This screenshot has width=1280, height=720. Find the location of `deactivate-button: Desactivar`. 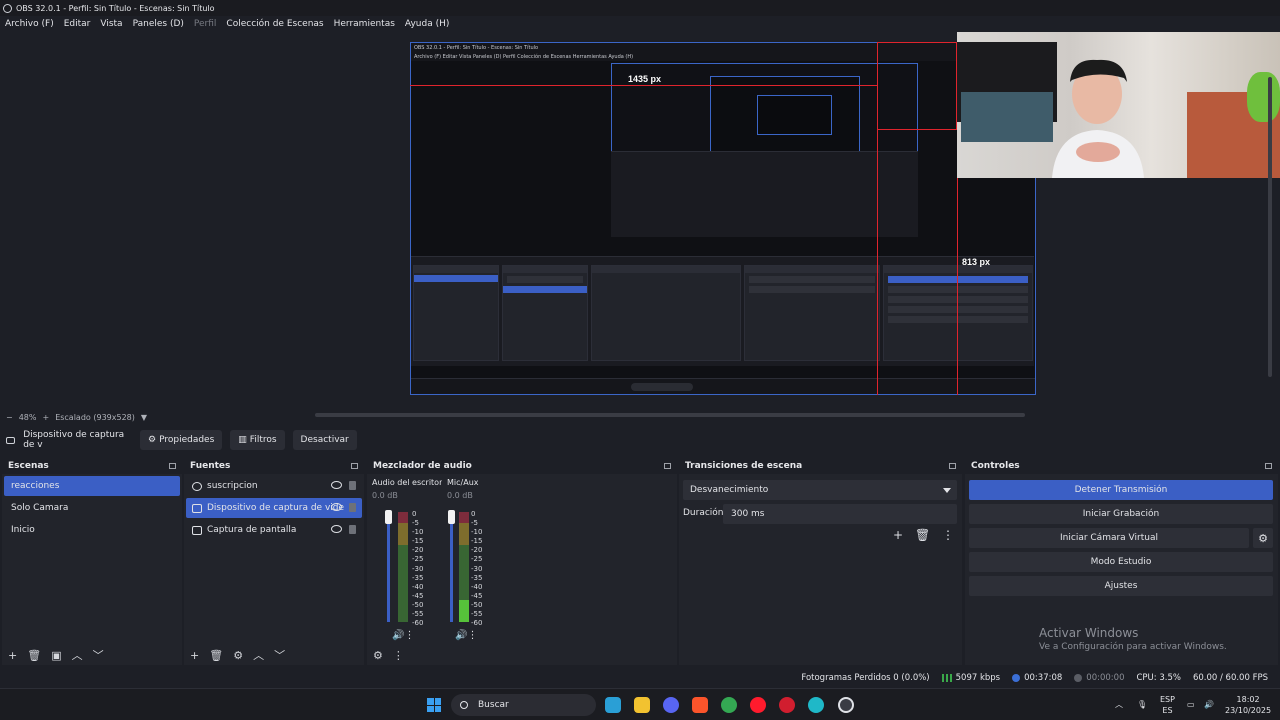

deactivate-button: Desactivar is located at coordinates (324, 440).